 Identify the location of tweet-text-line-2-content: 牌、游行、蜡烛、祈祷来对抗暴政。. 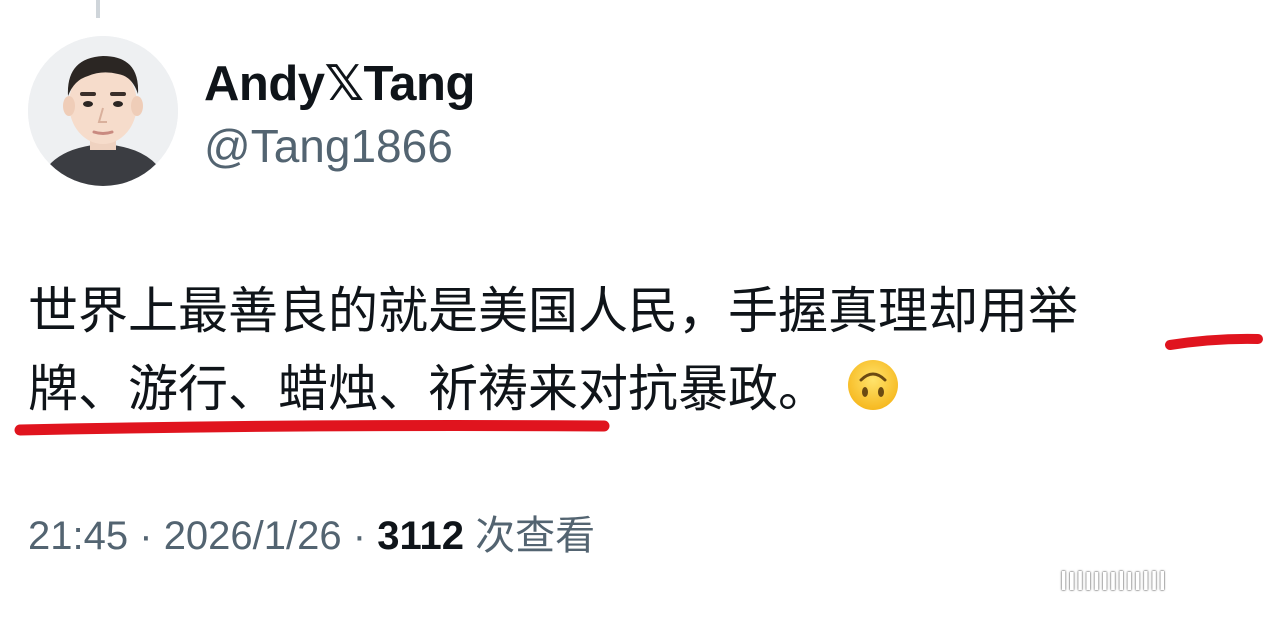
(428, 389).